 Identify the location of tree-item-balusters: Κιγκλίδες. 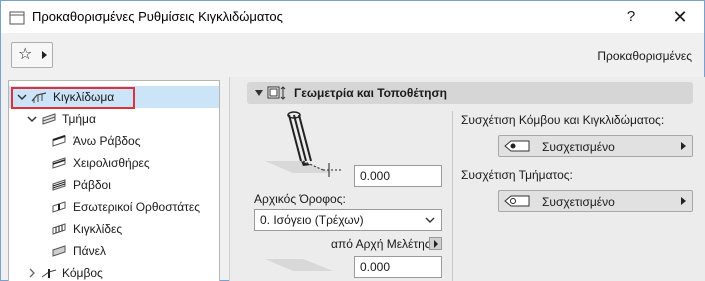
(114, 229).